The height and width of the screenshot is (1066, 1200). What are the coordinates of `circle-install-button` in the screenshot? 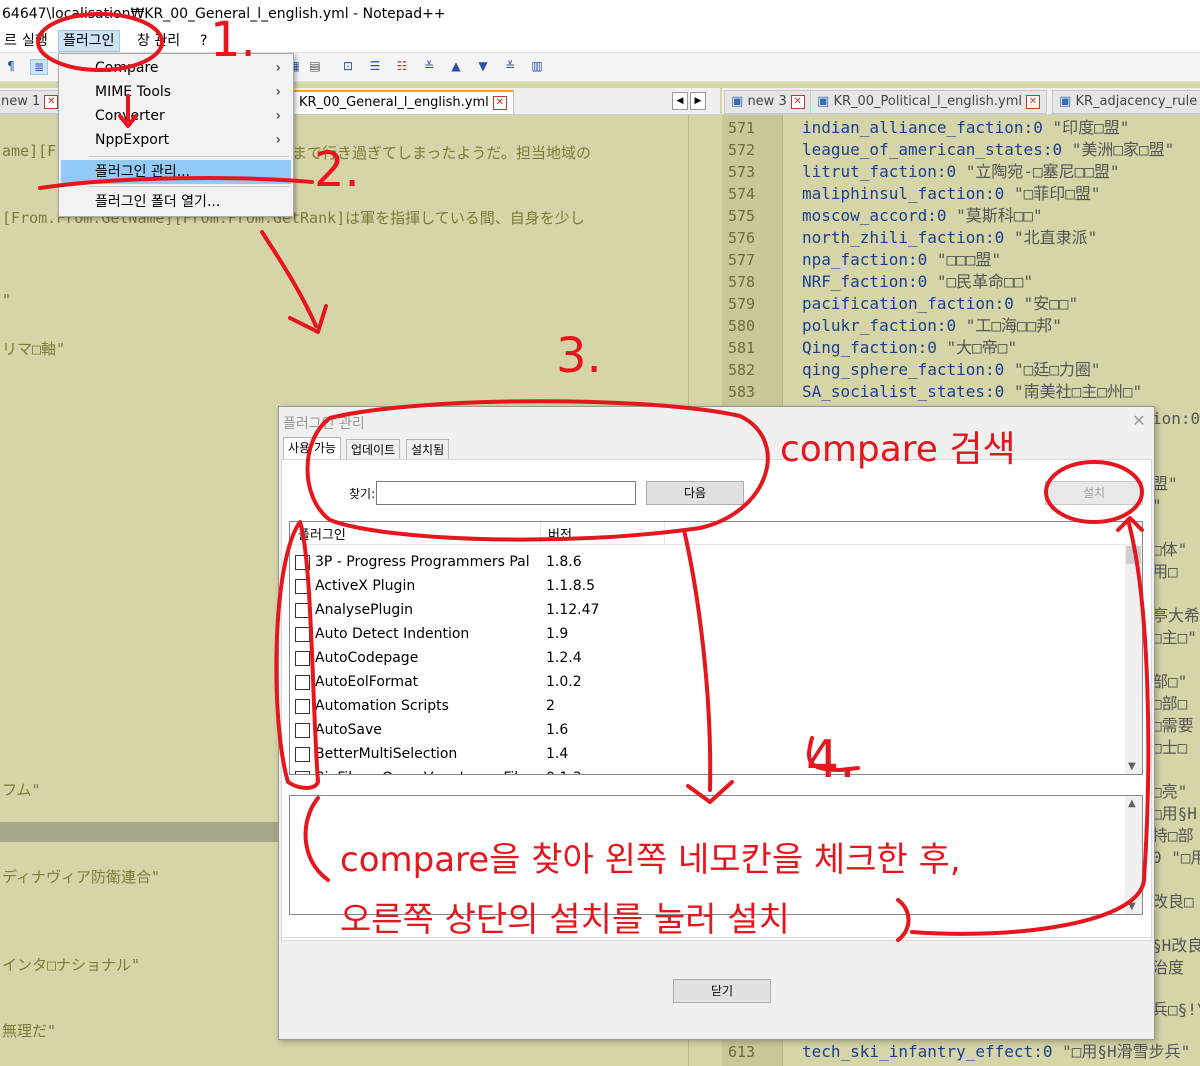 It's located at (1094, 492).